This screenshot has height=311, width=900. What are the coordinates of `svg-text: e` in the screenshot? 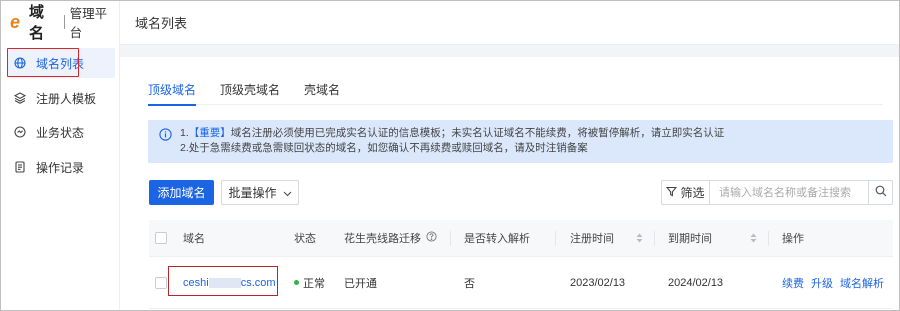 It's located at (15, 22).